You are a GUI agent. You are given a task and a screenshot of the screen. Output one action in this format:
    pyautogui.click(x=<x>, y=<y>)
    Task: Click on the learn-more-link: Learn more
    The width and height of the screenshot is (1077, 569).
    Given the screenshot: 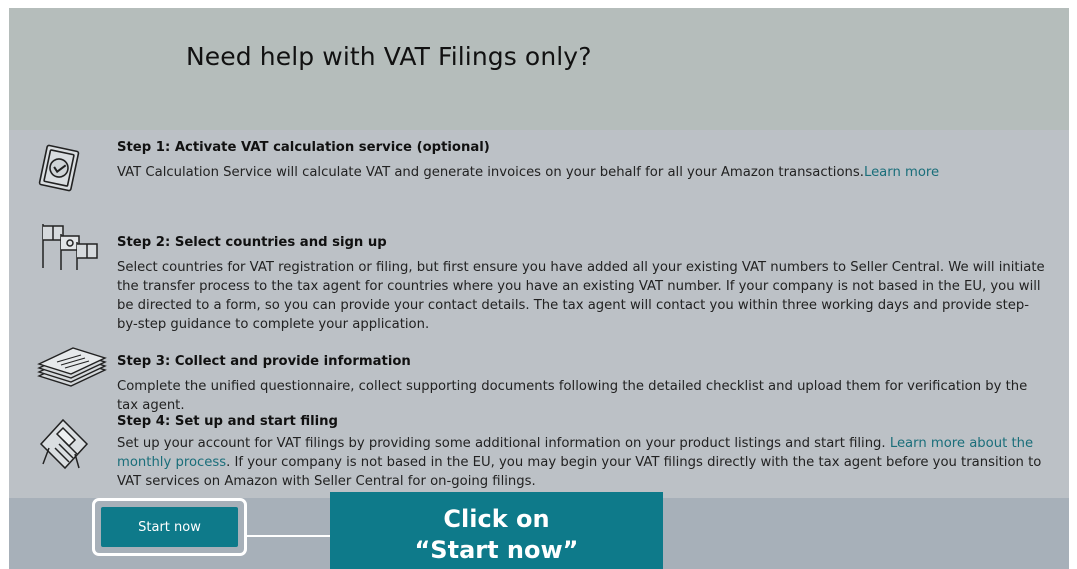 What is the action you would take?
    pyautogui.click(x=901, y=172)
    